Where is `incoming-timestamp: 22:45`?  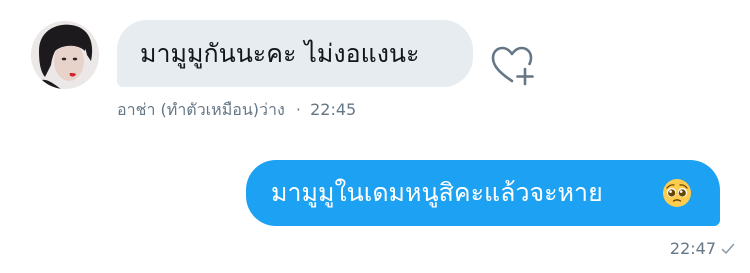 incoming-timestamp: 22:45 is located at coordinates (333, 109).